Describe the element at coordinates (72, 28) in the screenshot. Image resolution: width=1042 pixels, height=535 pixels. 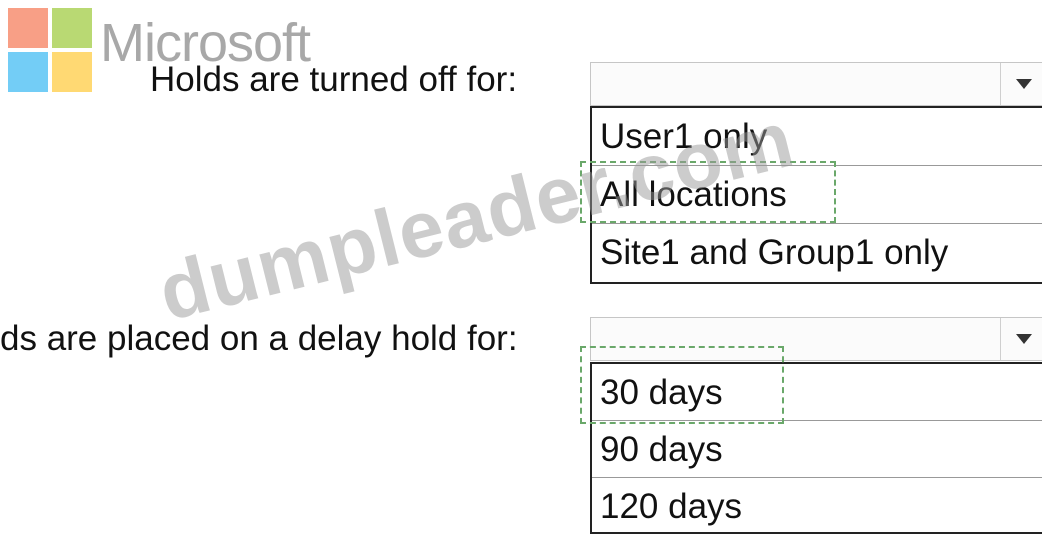
I see `logo-square-green` at that location.